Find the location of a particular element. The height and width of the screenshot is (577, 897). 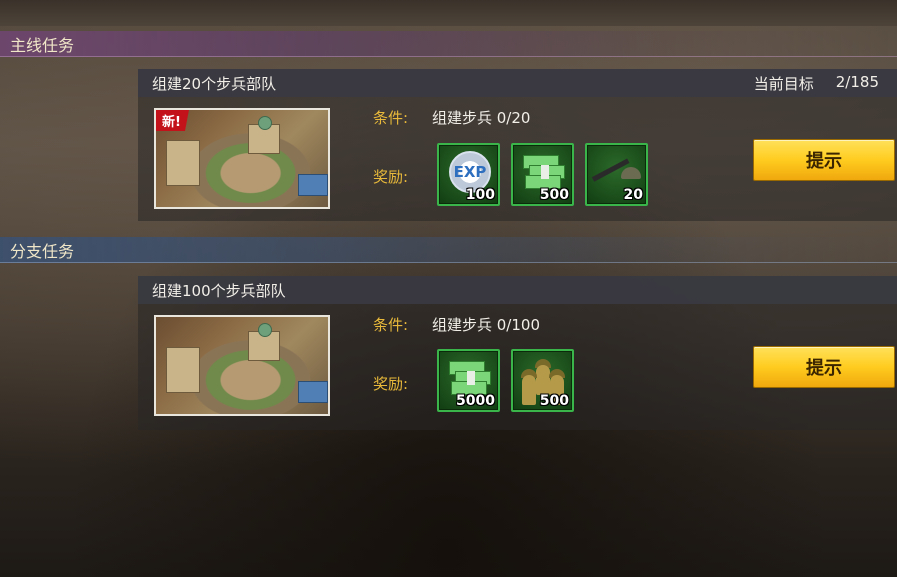

quest-progress: 当前目标 2/185 is located at coordinates (816, 83).